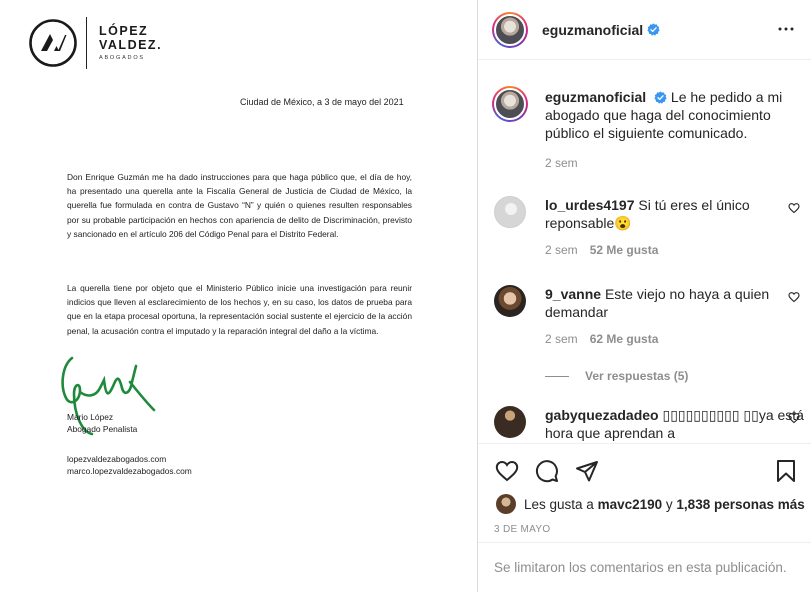 The image size is (811, 592). What do you see at coordinates (573, 294) in the screenshot?
I see `comment-username: 9_vanne` at bounding box center [573, 294].